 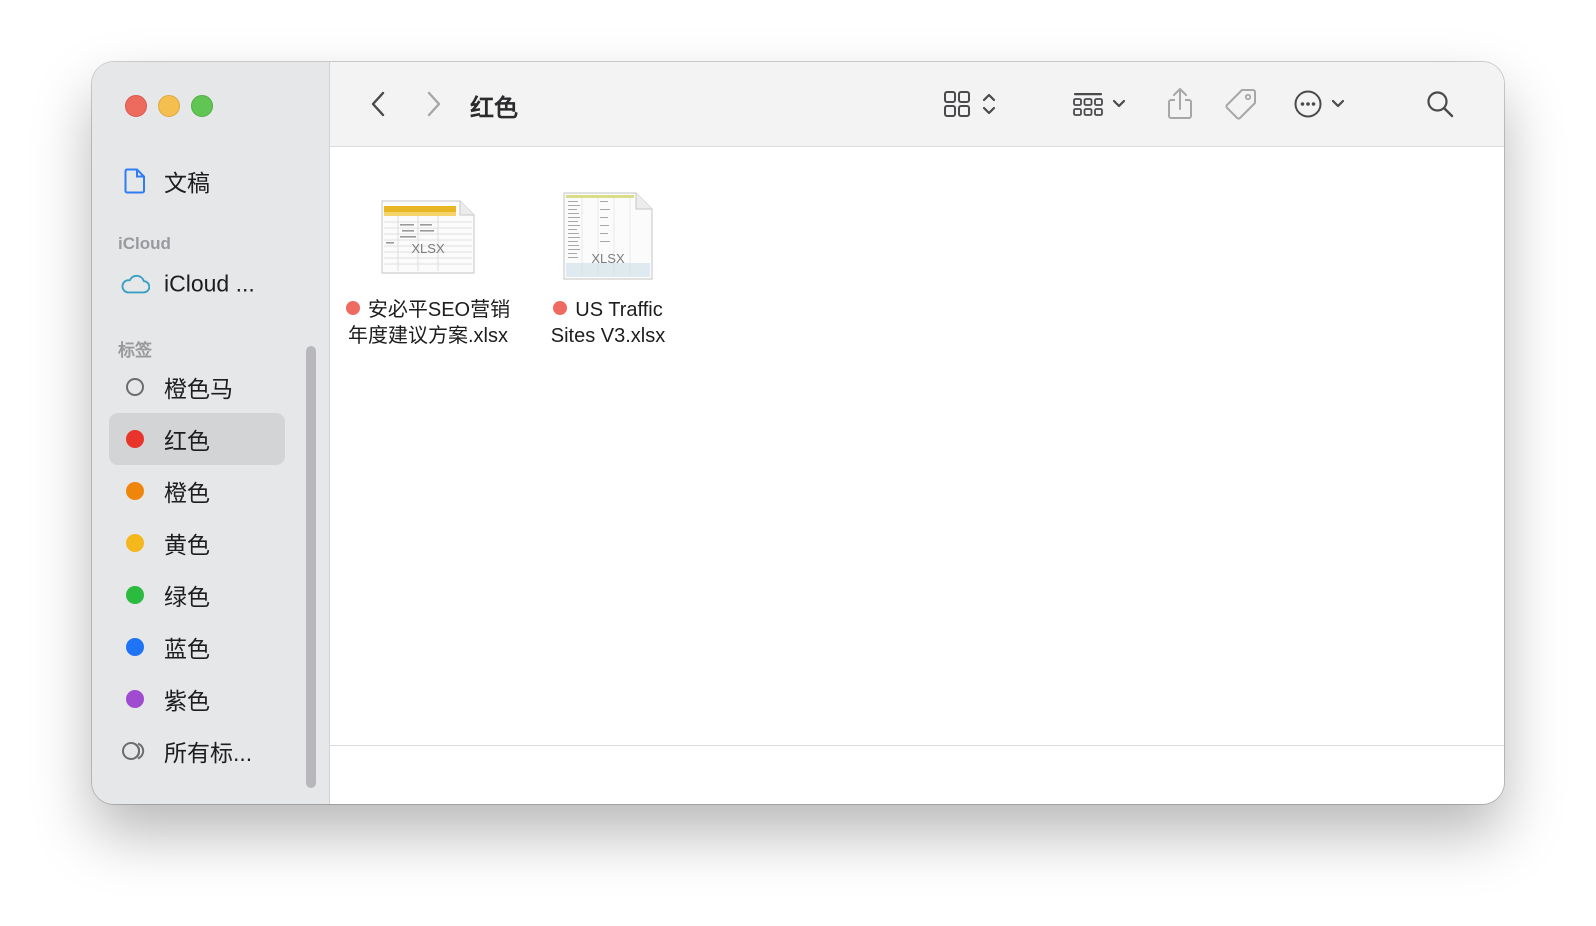 I want to click on sidebar-item-tag-orange-horse: 橙色马, so click(x=197, y=387).